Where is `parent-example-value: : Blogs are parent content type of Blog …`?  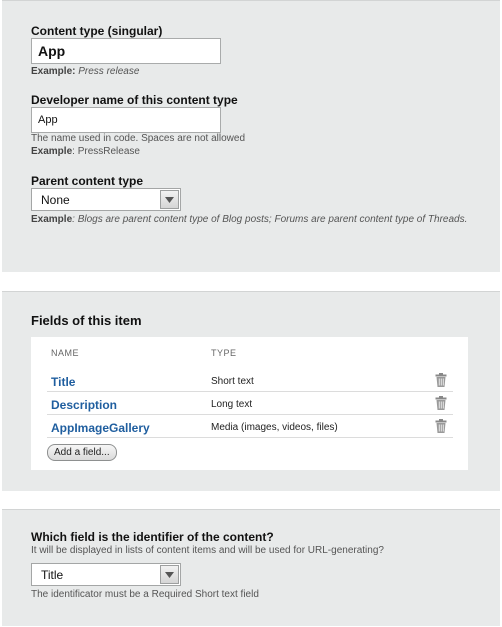
parent-example-value: : Blogs are parent content type of Blog … is located at coordinates (270, 219).